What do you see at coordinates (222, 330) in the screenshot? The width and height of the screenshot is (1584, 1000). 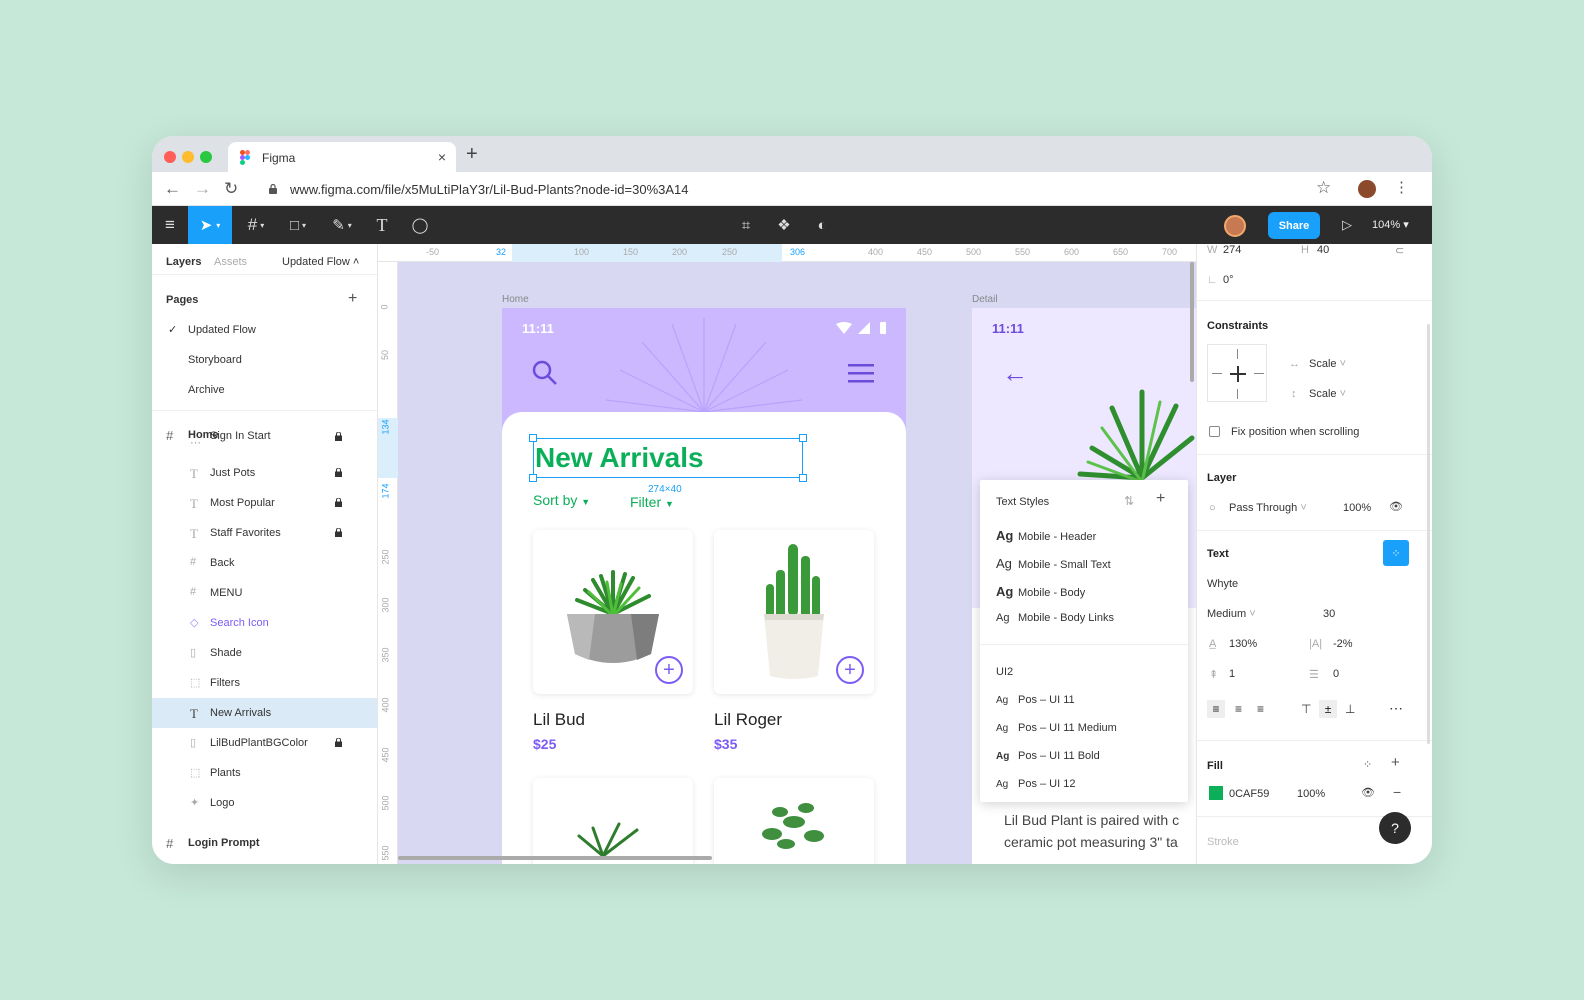 I see `page-updated-flow: Updated Flow` at bounding box center [222, 330].